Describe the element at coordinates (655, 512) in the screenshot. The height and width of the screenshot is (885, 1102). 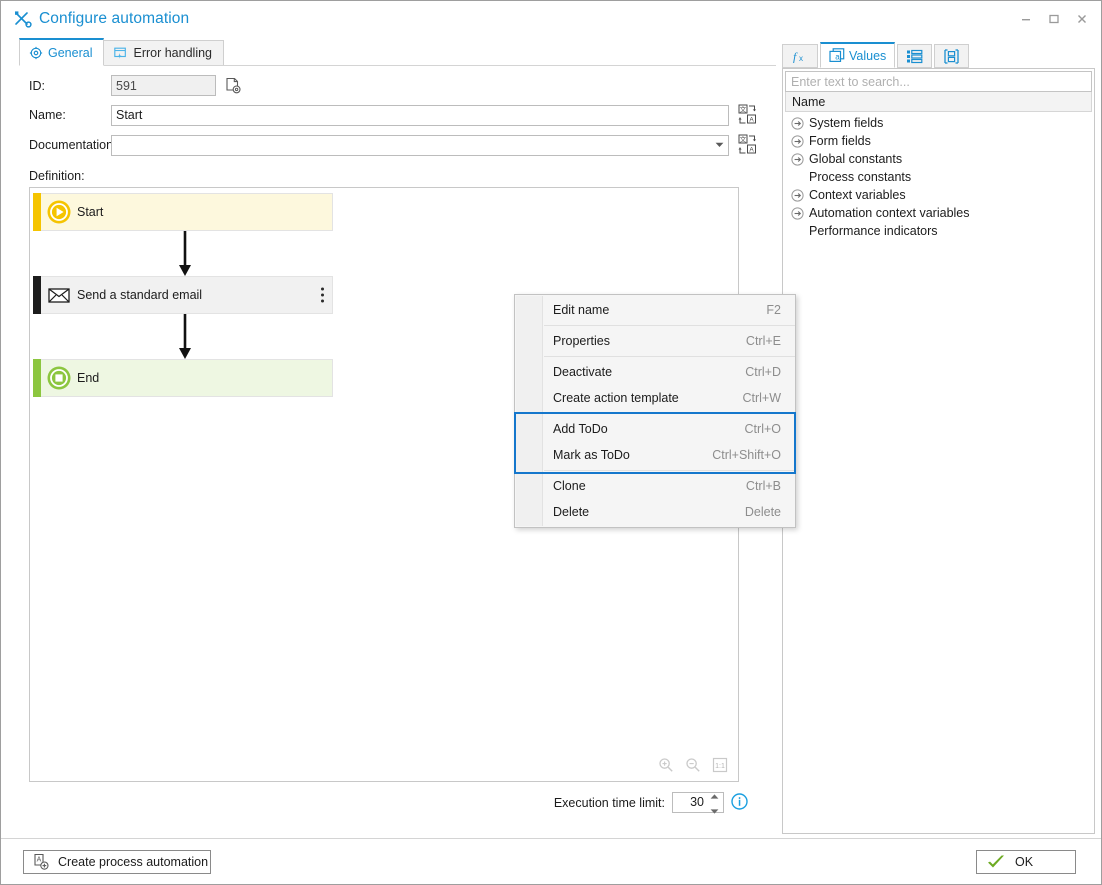
I see `menu-item-delete: Delete Delete` at that location.